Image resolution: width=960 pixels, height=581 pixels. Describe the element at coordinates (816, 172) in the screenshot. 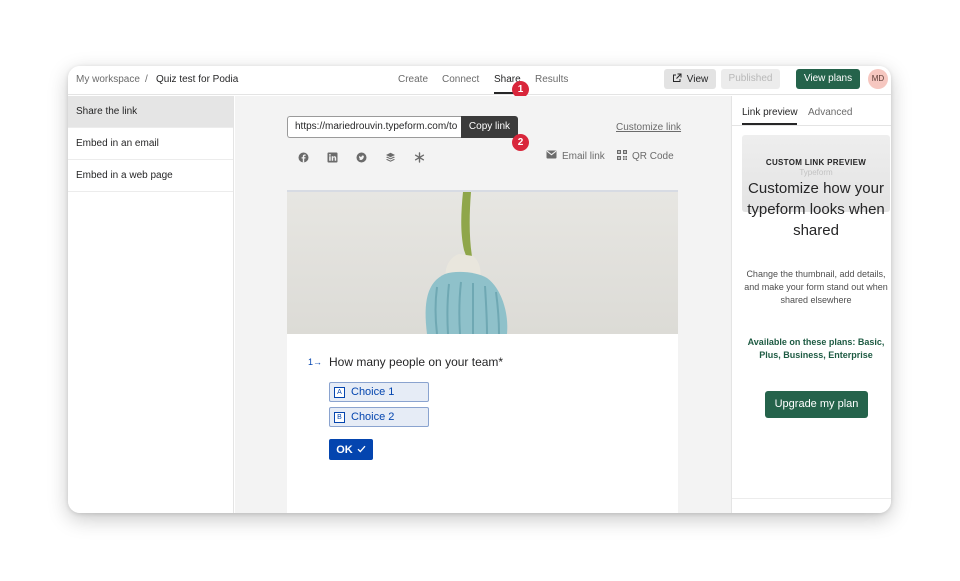

I see `link-preview-card-brand: Typeform` at that location.